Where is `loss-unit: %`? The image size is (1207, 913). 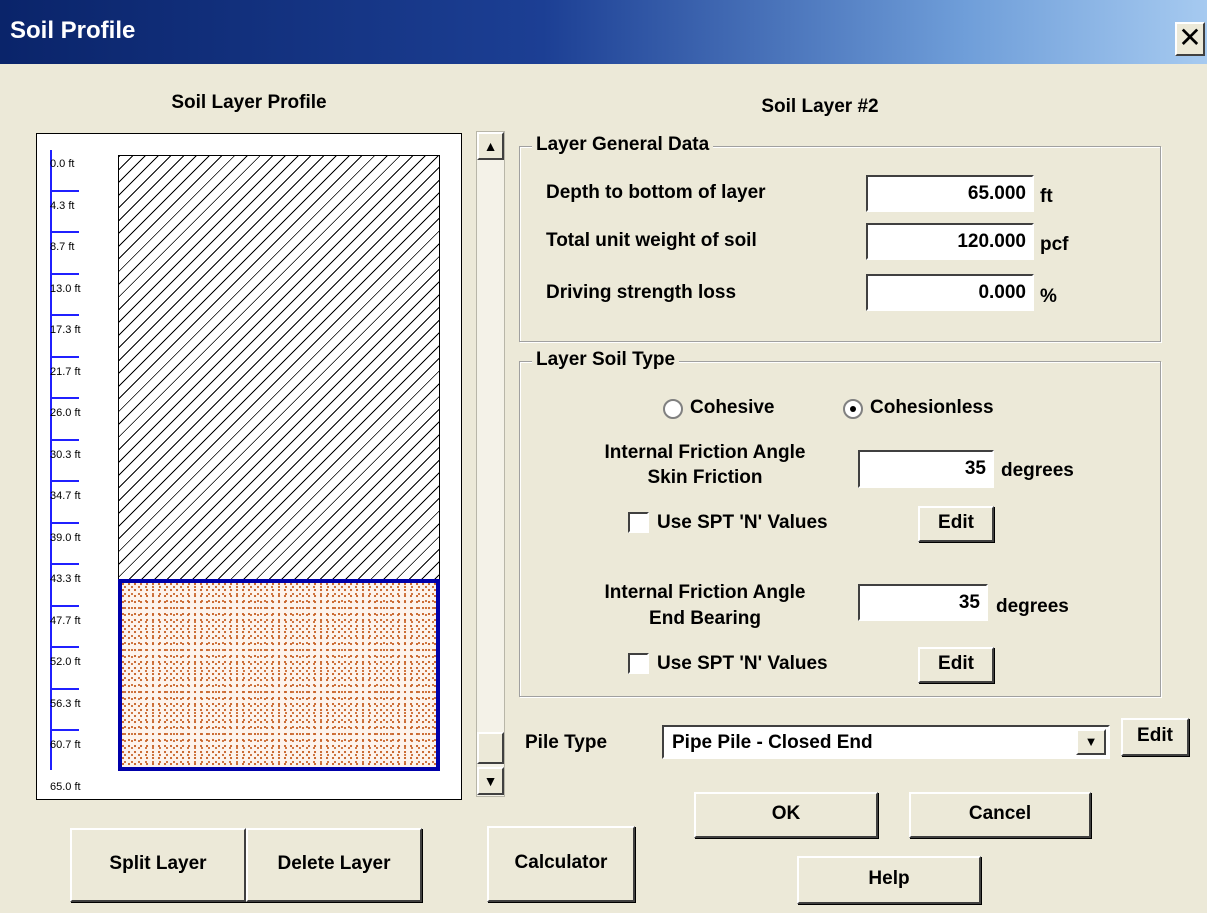
loss-unit: % is located at coordinates (1048, 296).